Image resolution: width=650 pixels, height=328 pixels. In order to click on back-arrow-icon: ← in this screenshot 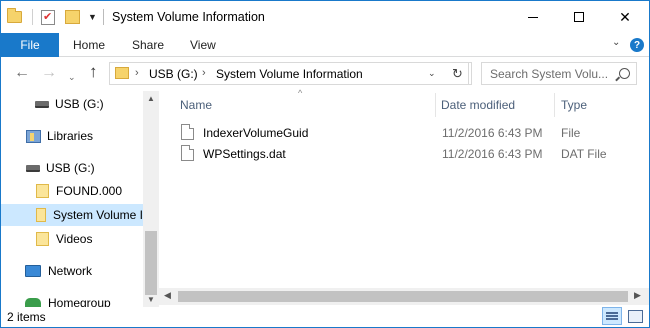, I will do `click(22, 73)`.